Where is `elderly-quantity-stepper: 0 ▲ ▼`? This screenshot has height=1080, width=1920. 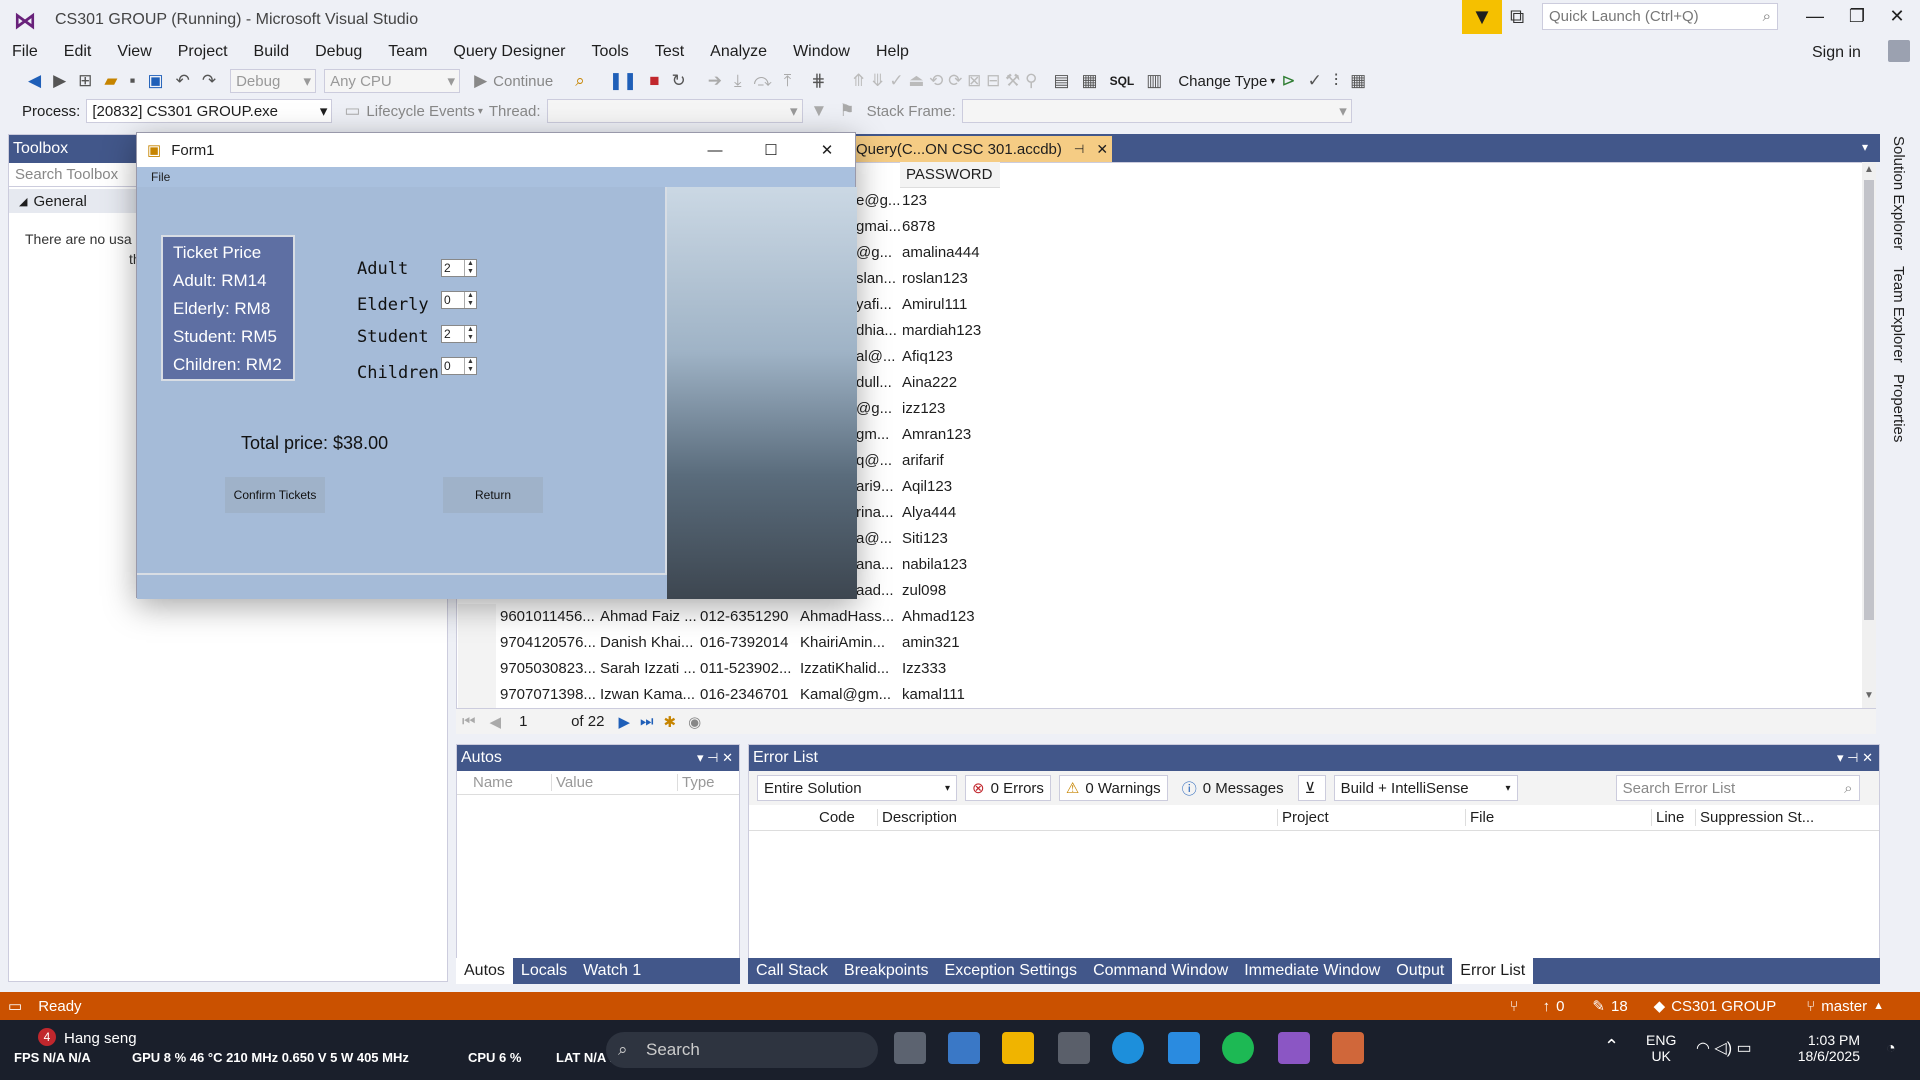
elderly-quantity-stepper: 0 ▲ ▼ is located at coordinates (459, 300).